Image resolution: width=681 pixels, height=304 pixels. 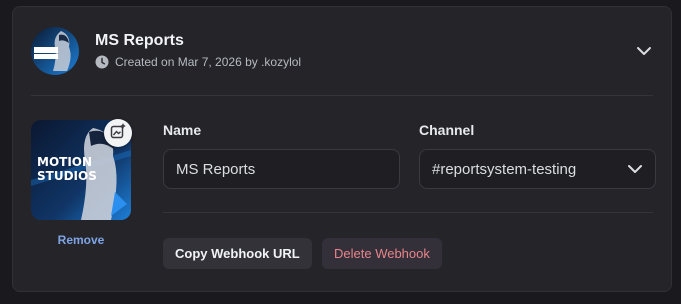 What do you see at coordinates (55, 51) in the screenshot?
I see `webhook-avatar` at bounding box center [55, 51].